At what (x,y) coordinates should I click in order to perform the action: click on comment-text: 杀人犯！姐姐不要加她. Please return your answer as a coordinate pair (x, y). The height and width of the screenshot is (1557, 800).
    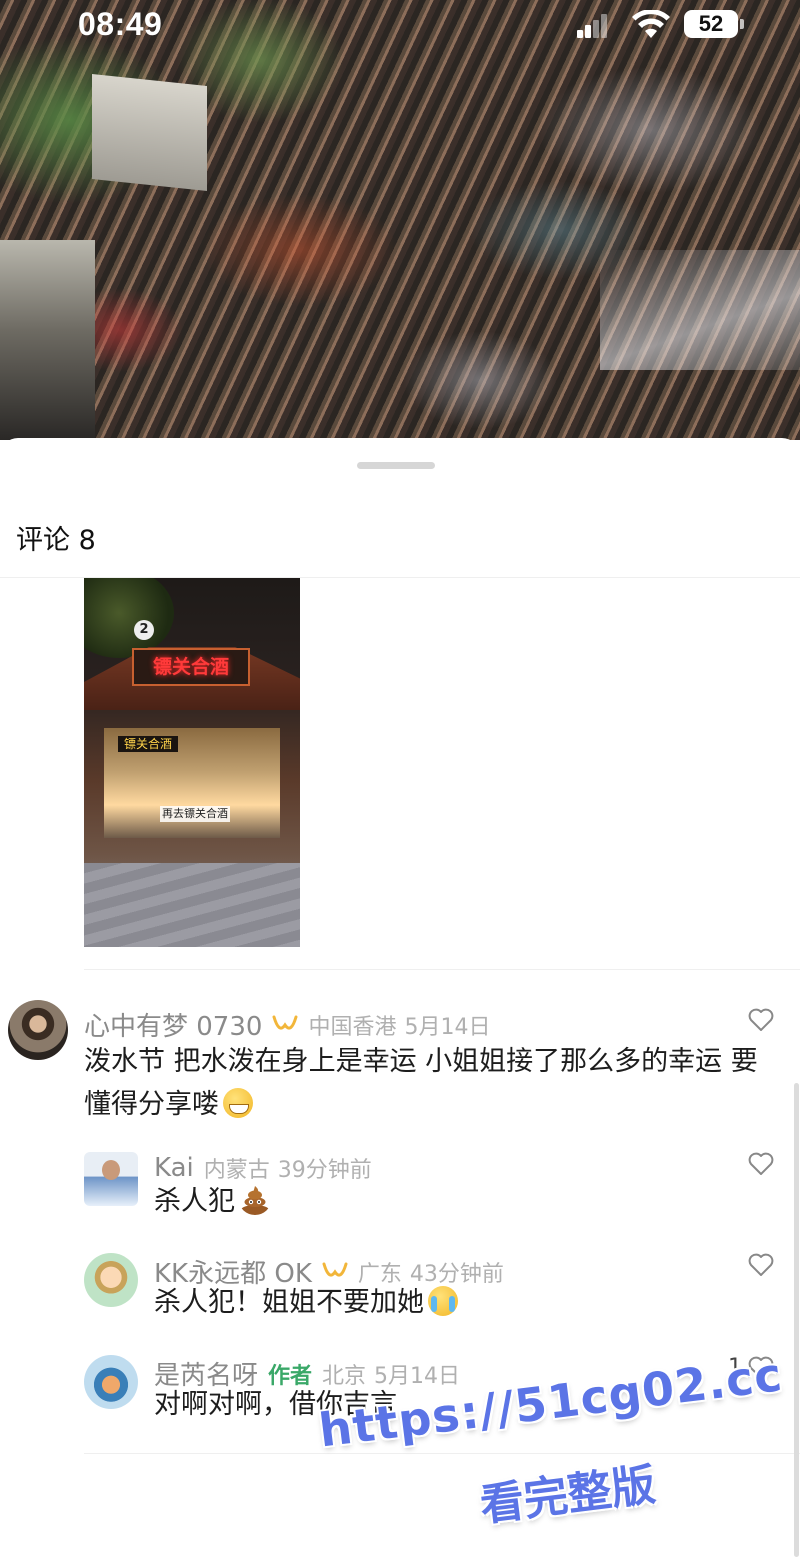
    Looking at the image, I should click on (306, 1302).